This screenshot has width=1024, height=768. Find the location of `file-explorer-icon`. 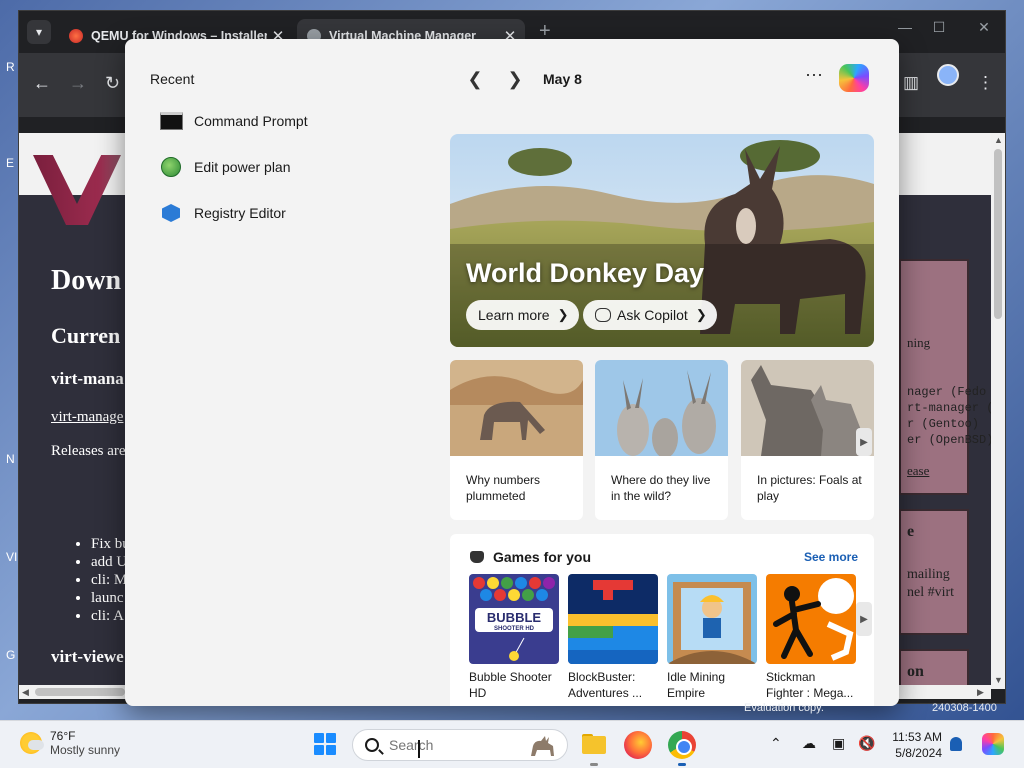

file-explorer-icon is located at coordinates (594, 745).